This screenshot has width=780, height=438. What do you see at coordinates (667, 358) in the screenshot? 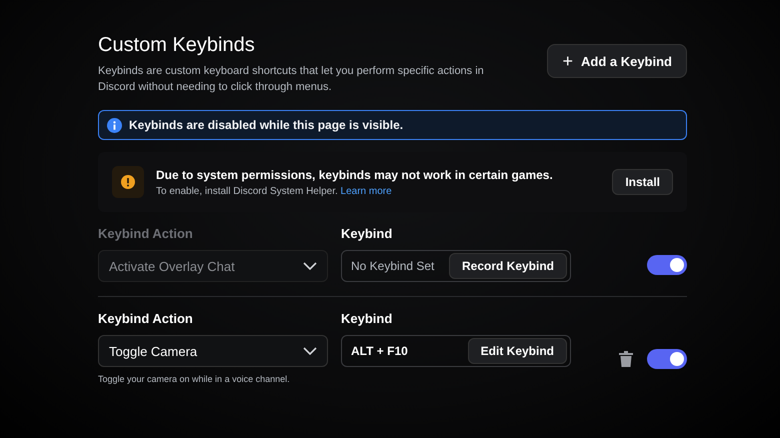
I see `toggle-switch` at bounding box center [667, 358].